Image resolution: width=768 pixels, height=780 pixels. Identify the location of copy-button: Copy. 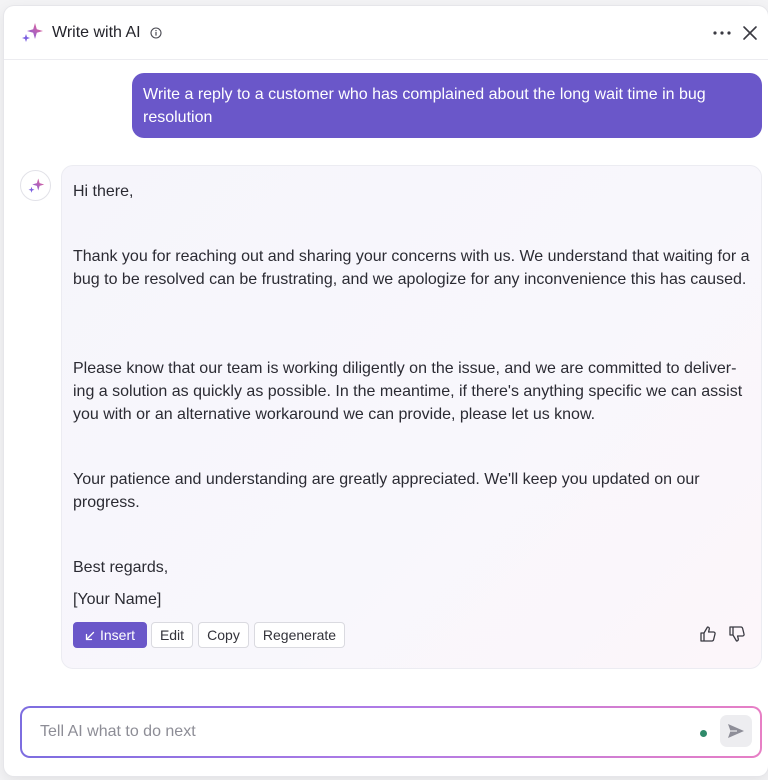
(223, 635).